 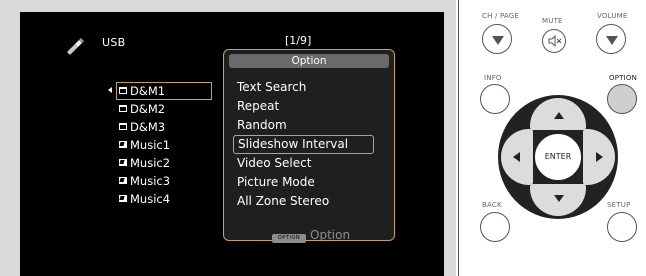 What do you see at coordinates (619, 205) in the screenshot?
I see `setup-label: SETUP` at bounding box center [619, 205].